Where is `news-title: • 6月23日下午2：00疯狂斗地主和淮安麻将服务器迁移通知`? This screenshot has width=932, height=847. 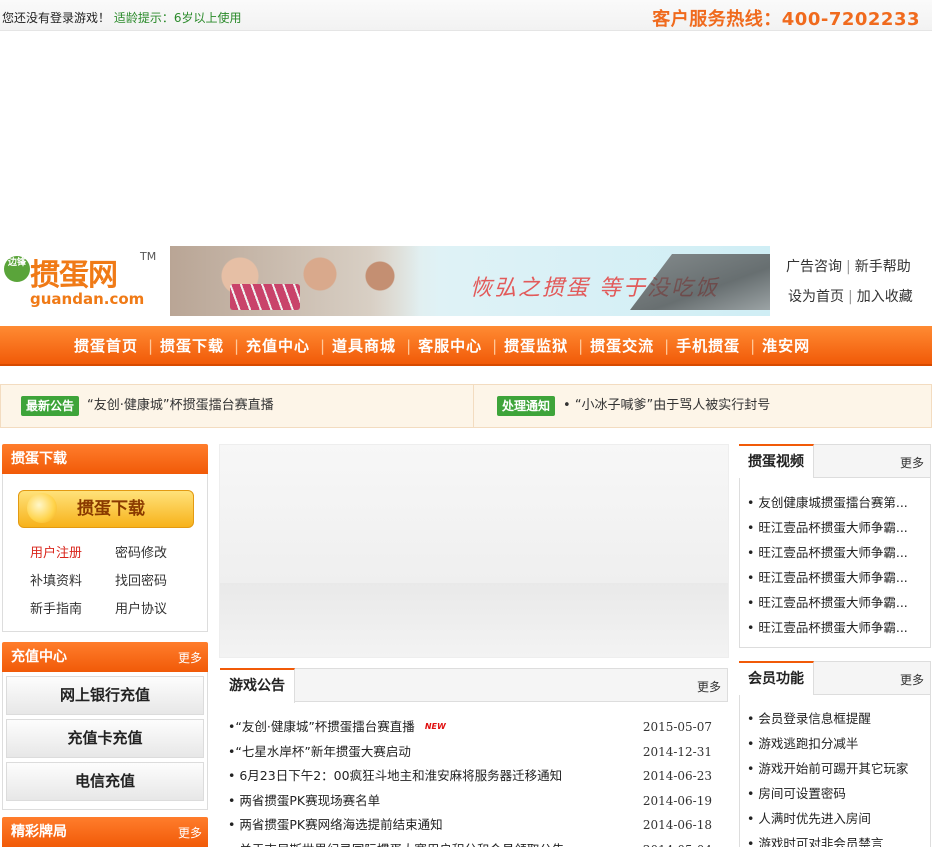
news-title: • 6月23日下午2：00疯狂斗地主和淮安麻将服务器迁移通知 is located at coordinates (395, 775).